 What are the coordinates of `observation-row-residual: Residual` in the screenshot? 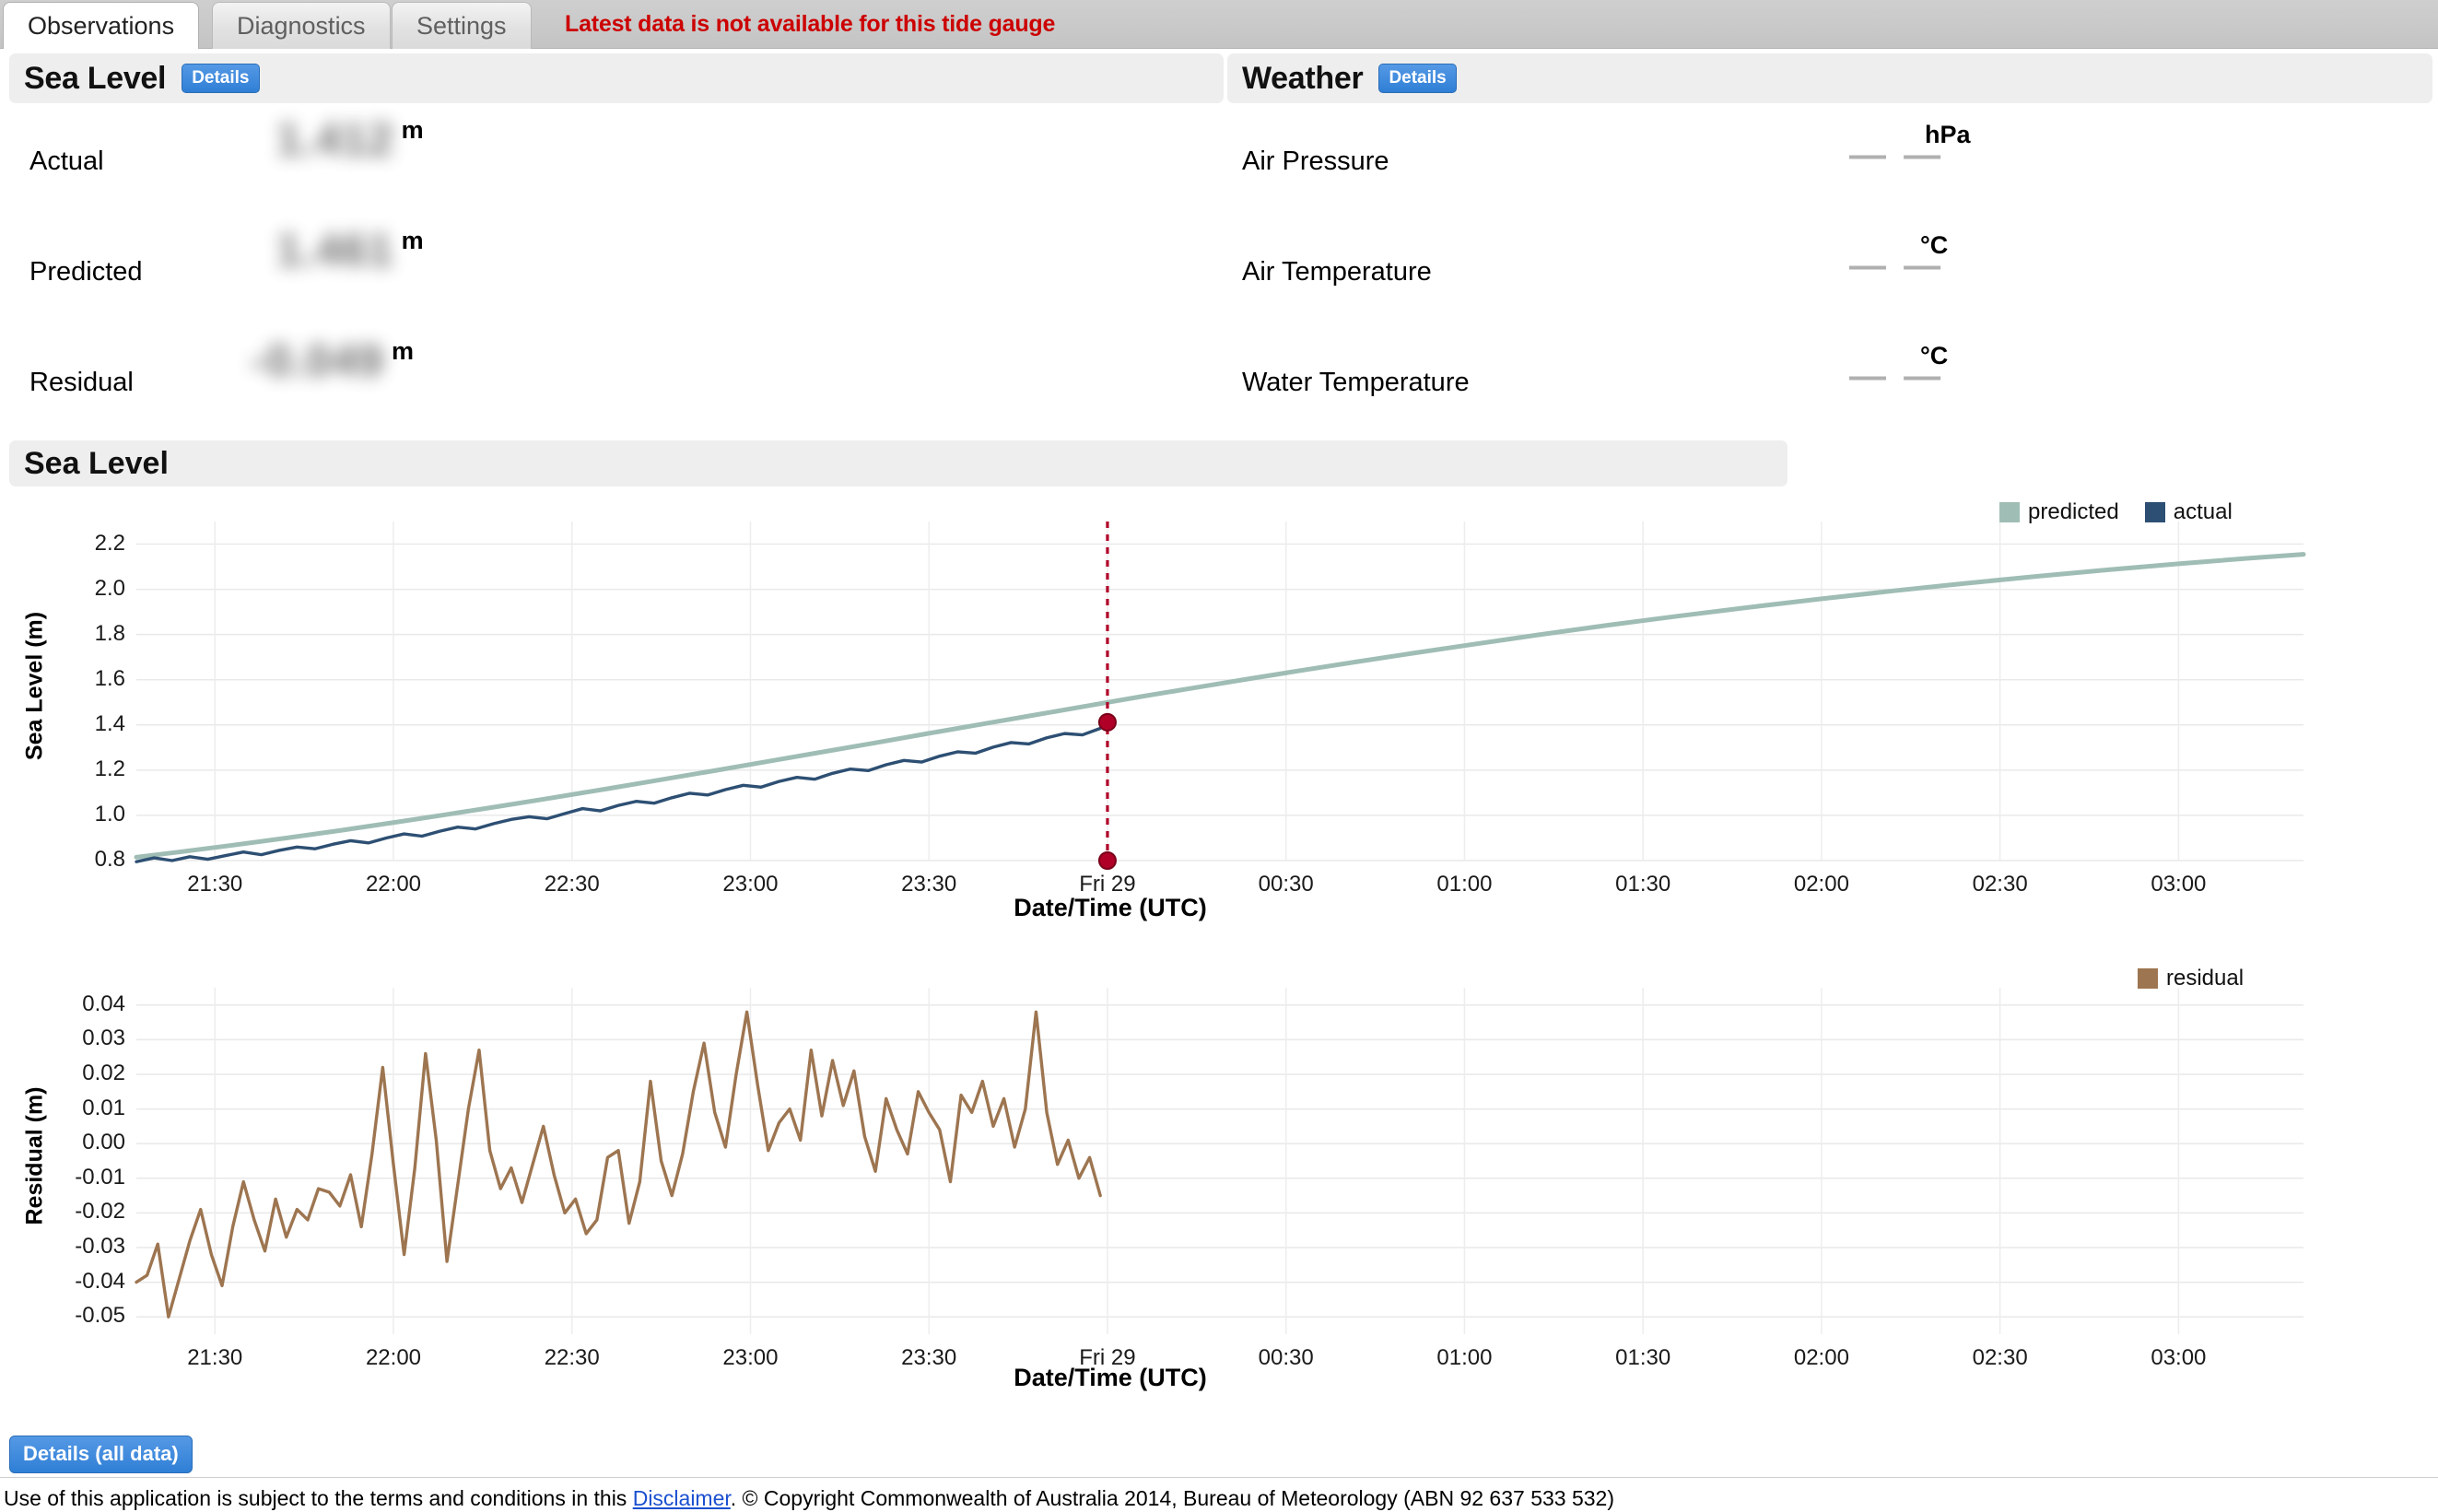 It's located at (82, 382).